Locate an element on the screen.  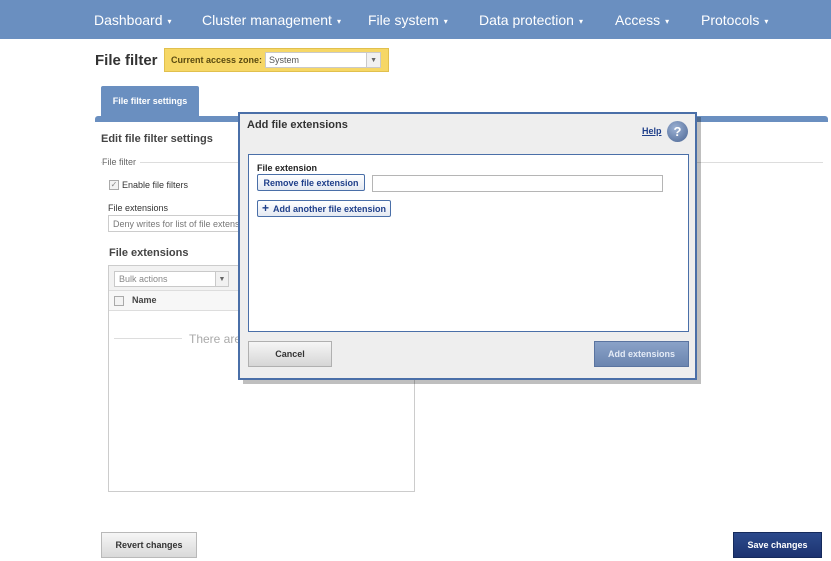
cancel-button: Cancel is located at coordinates (290, 354).